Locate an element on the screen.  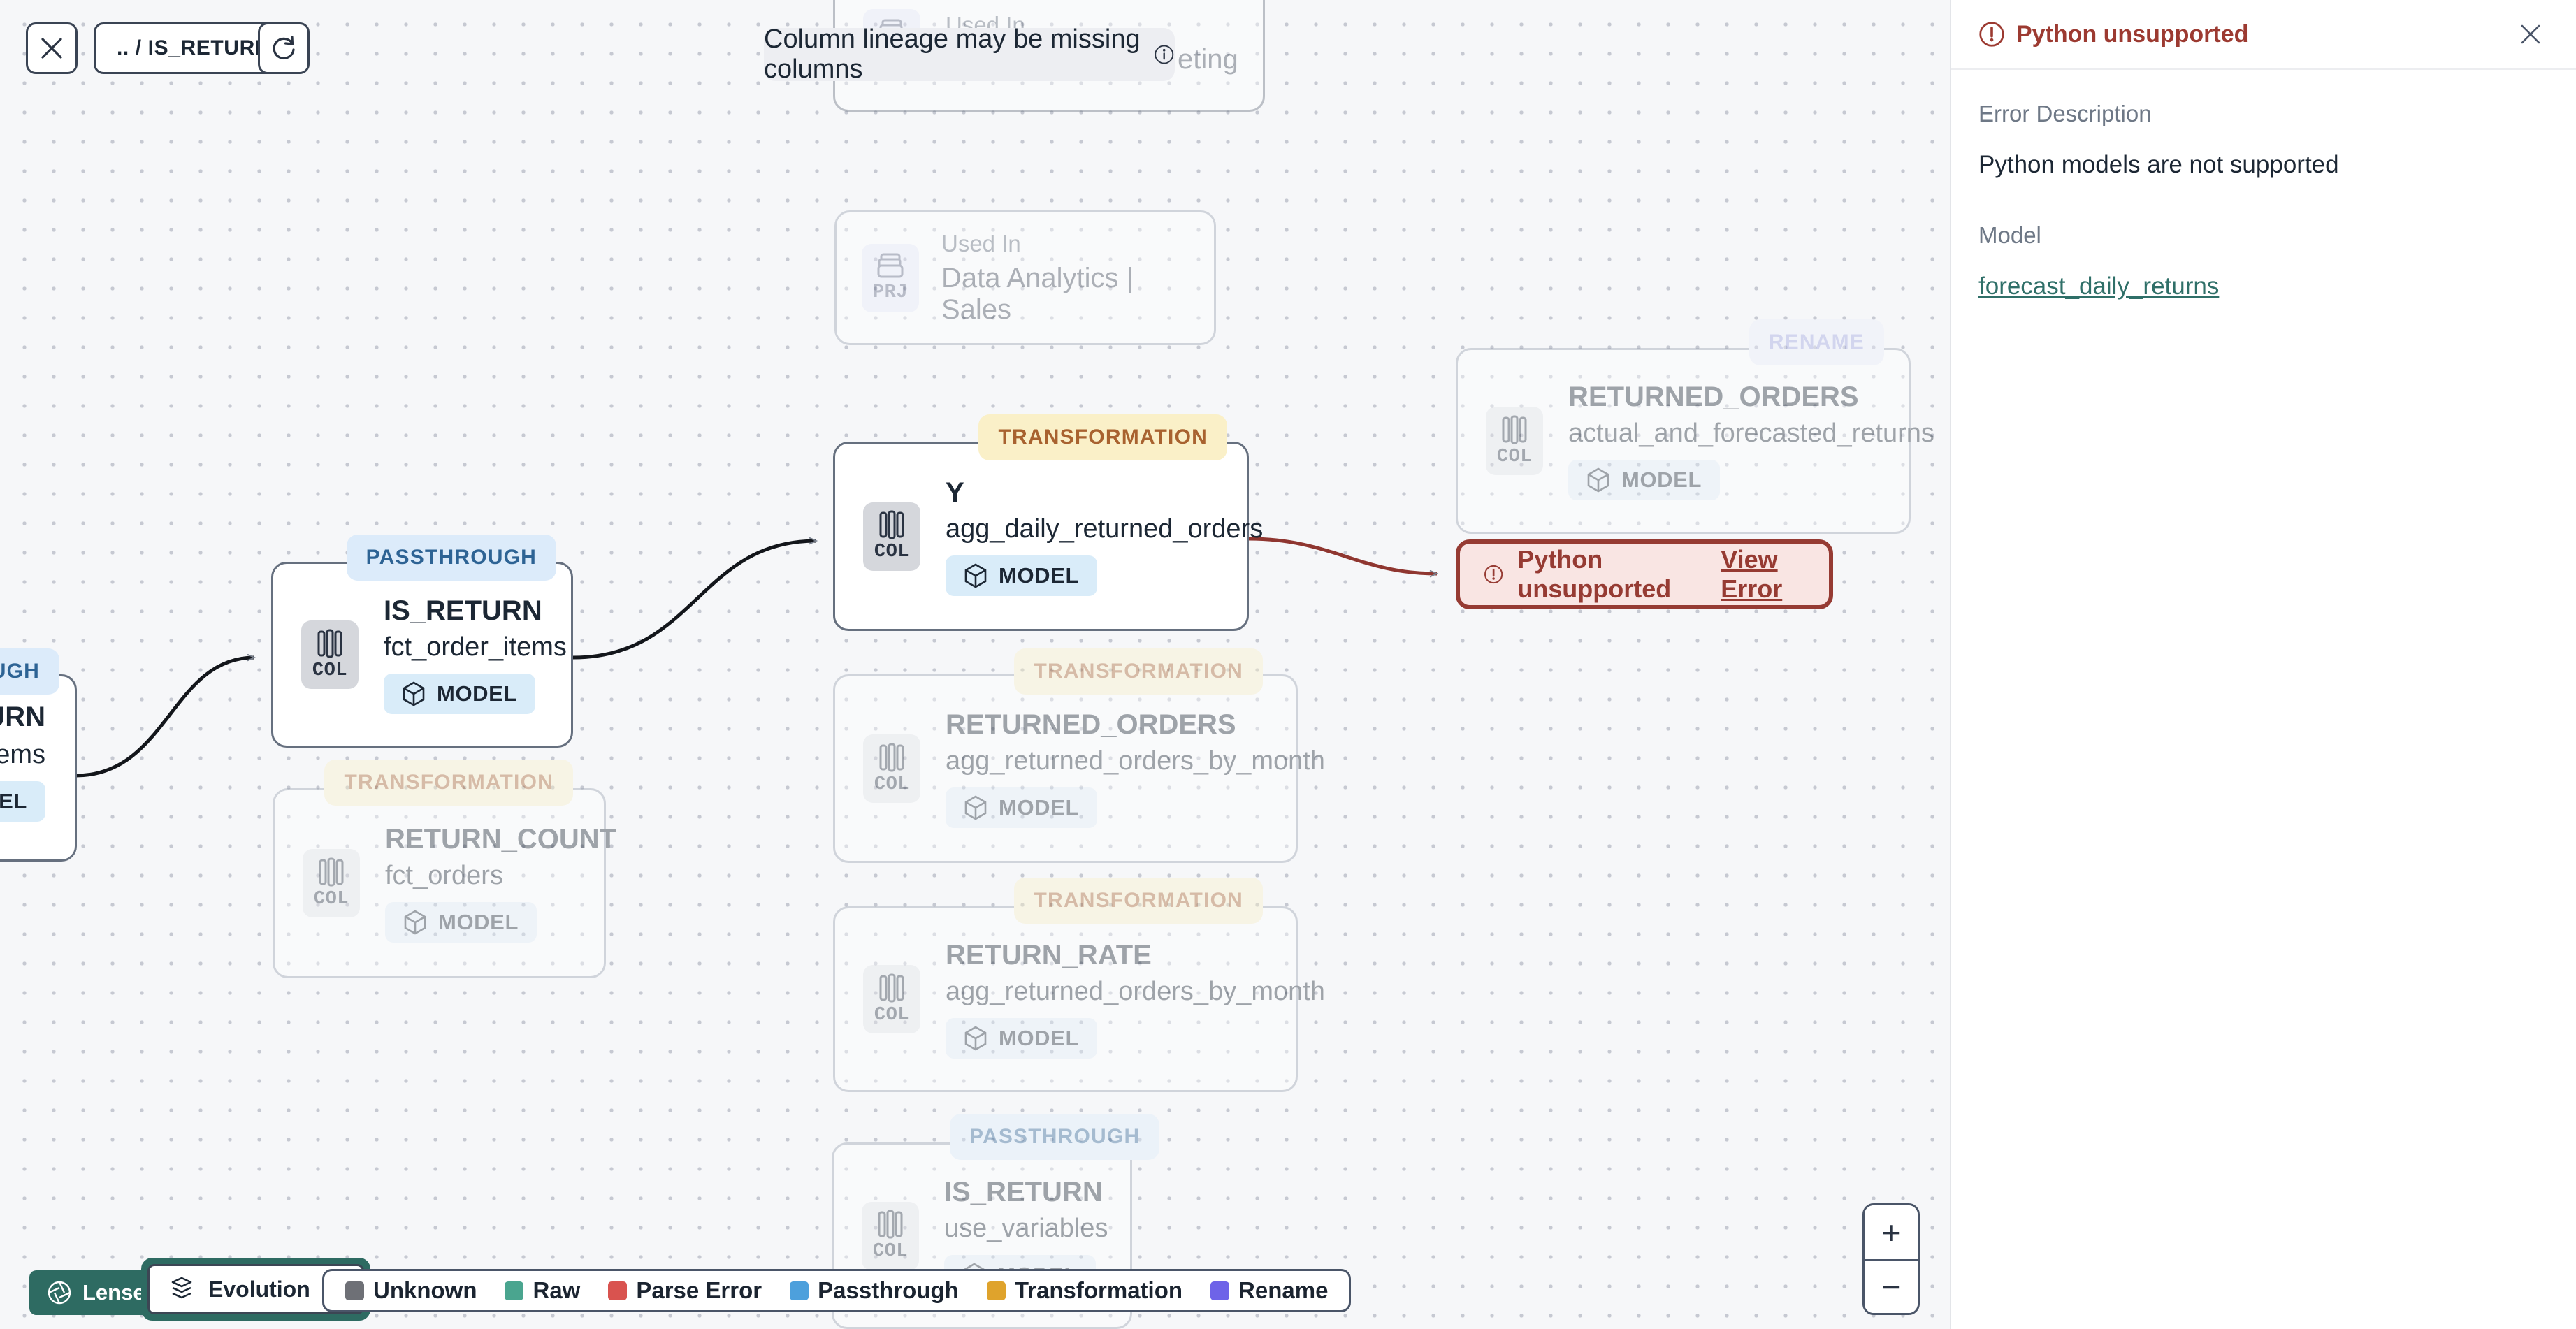
legend-item-parse-error: Parse Error is located at coordinates (685, 1290).